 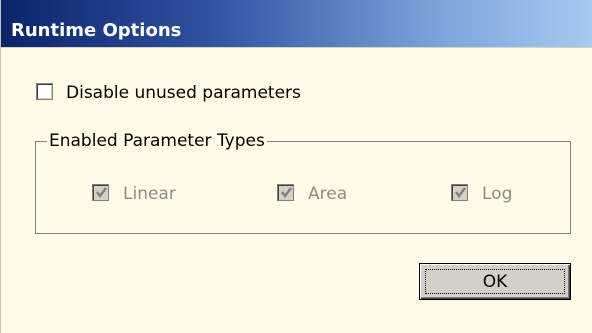 I want to click on linear-checkbox, so click(x=100, y=192).